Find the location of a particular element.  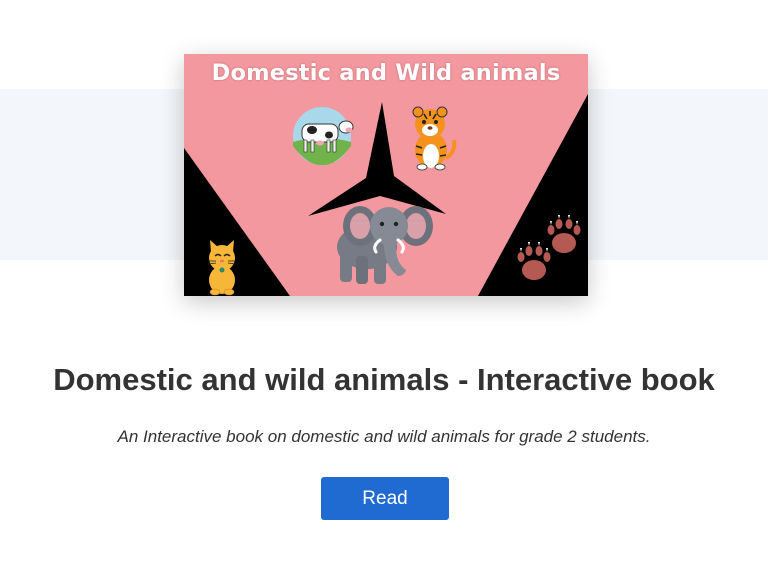

cover-title: Domestic and Wild animals is located at coordinates (386, 73).